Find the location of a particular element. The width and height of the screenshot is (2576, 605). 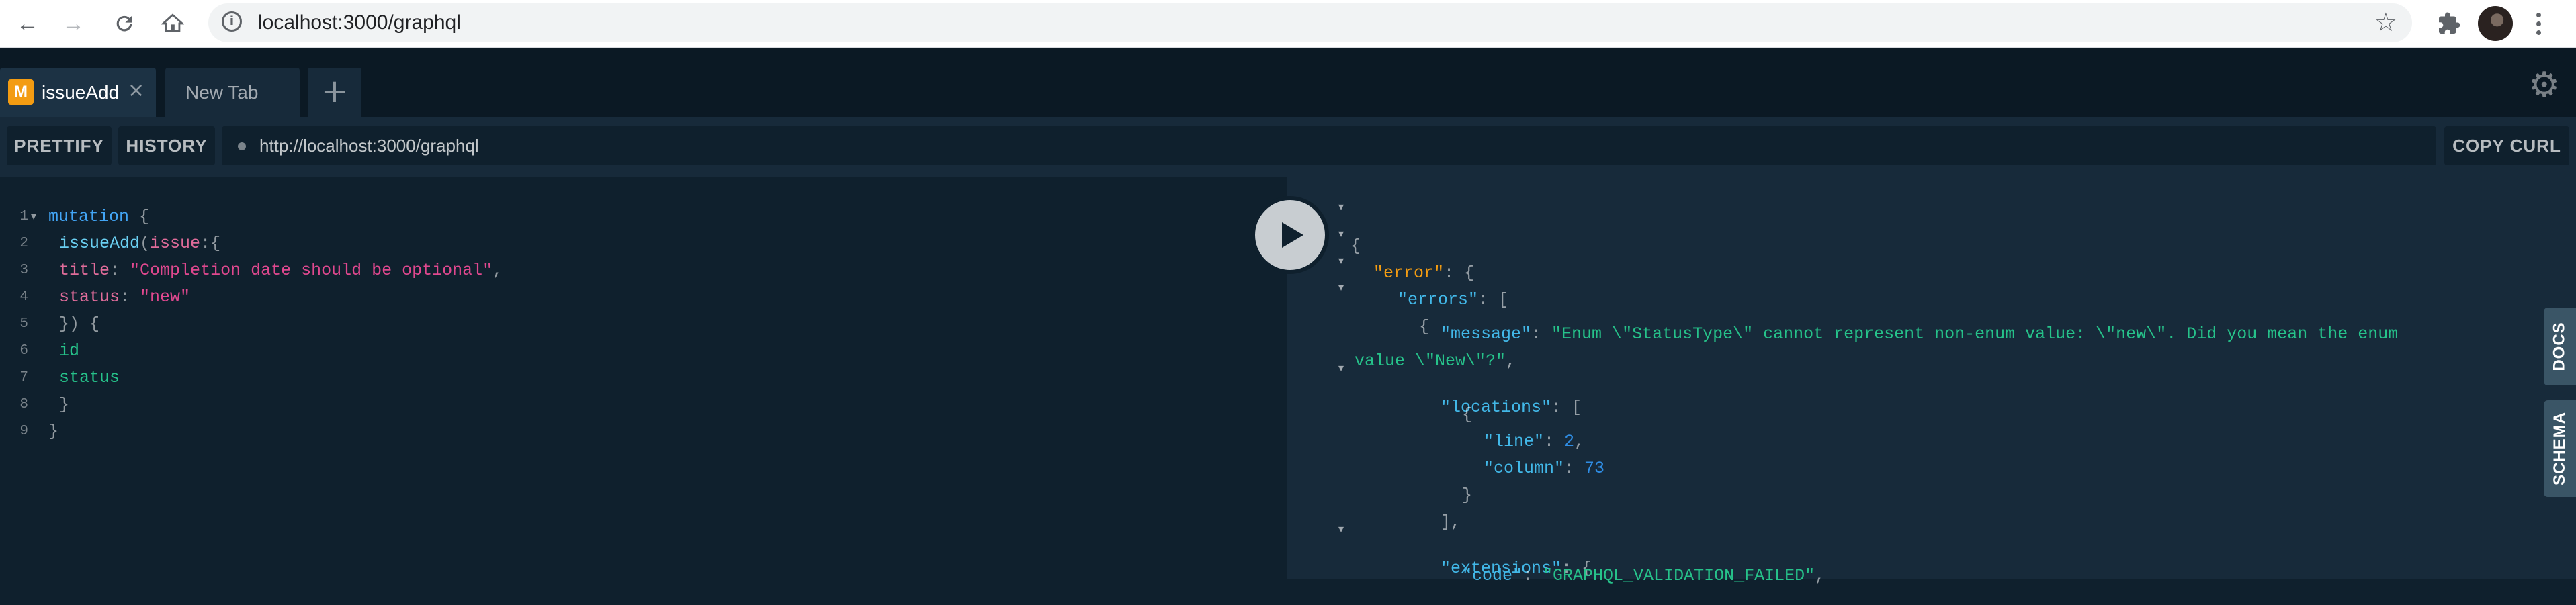

result-line: "line": 2, is located at coordinates (1534, 441).